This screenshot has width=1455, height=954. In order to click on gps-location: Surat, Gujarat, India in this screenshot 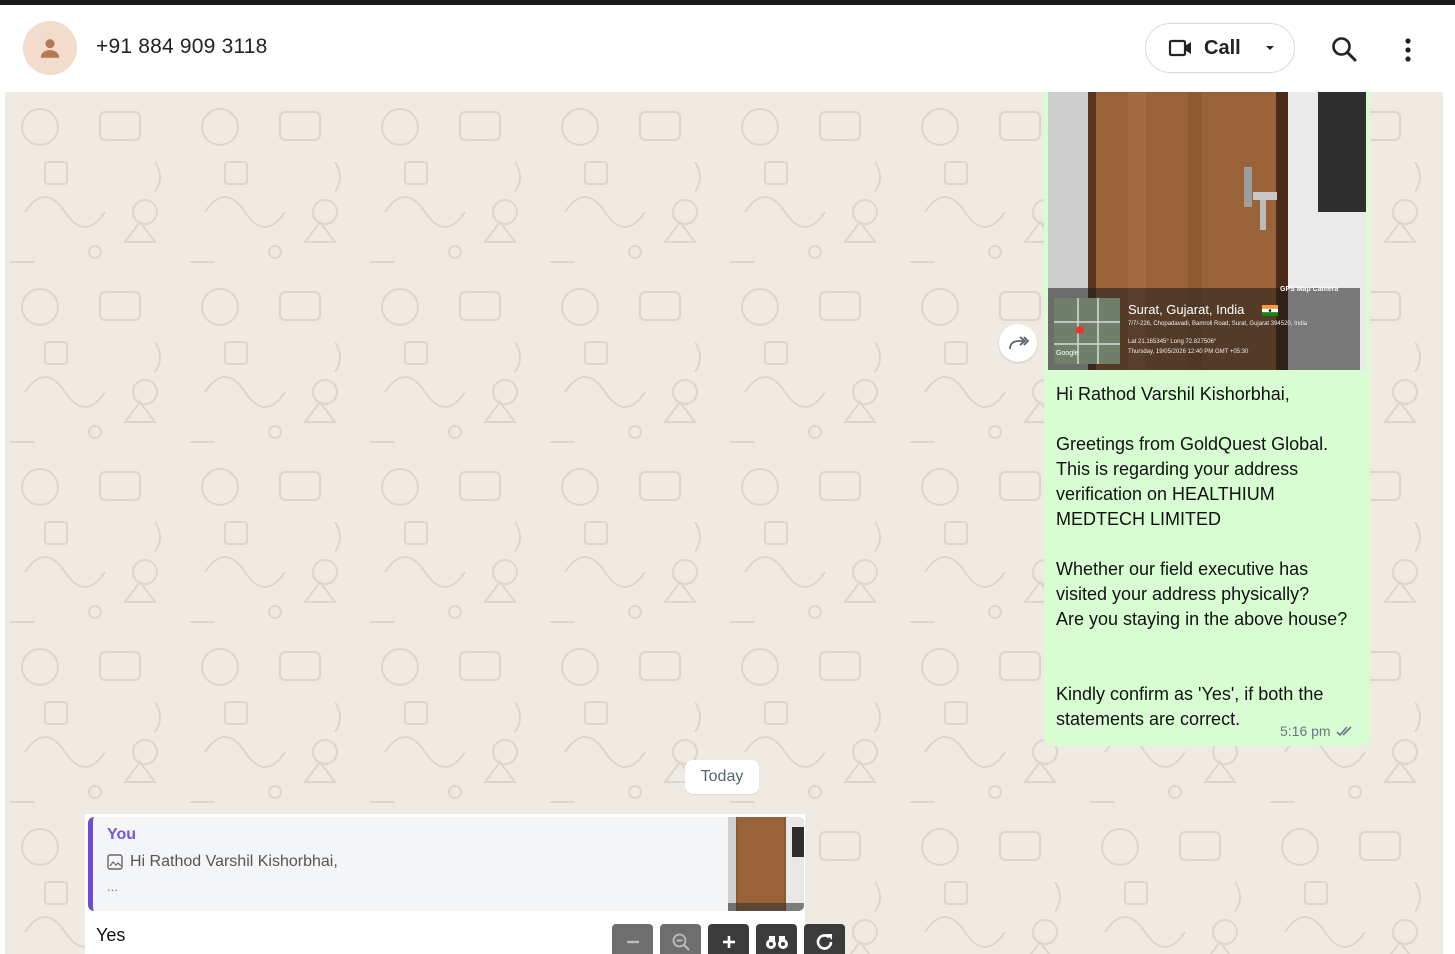, I will do `click(1186, 309)`.